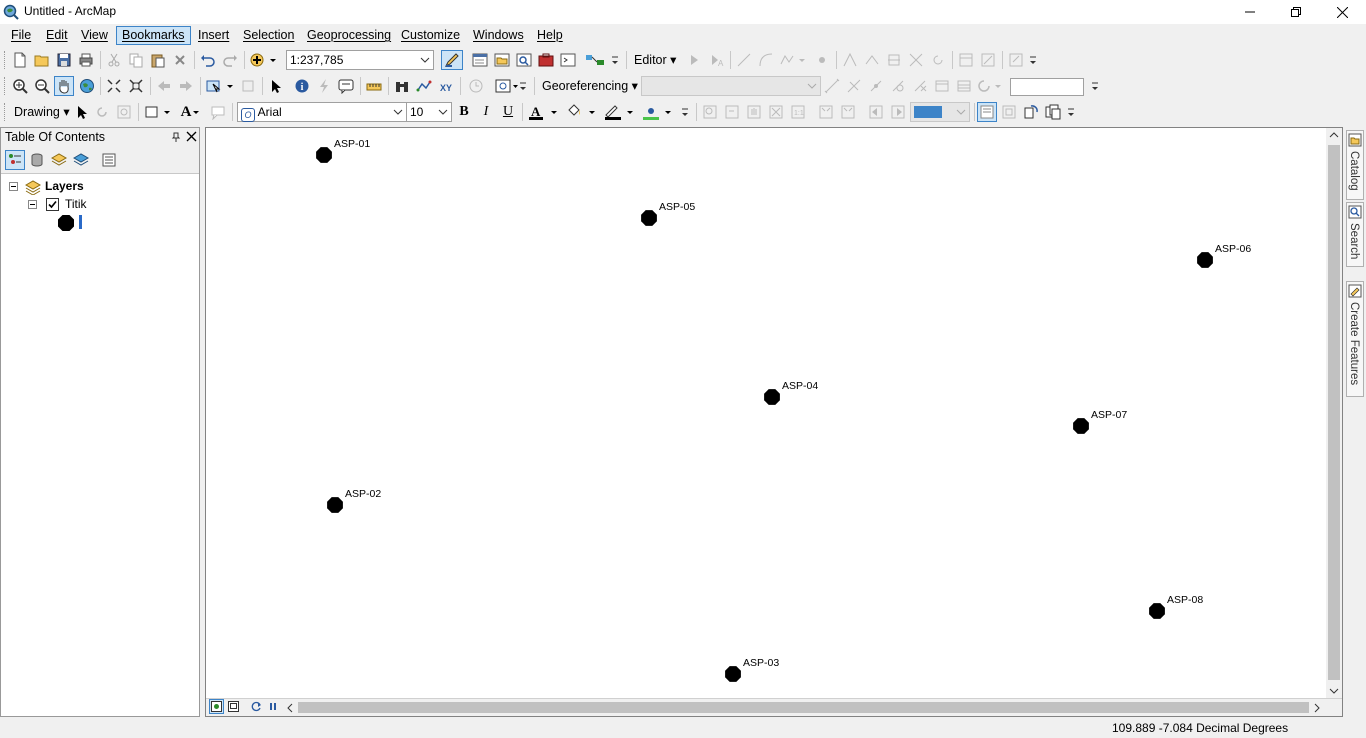 Image resolution: width=1366 pixels, height=738 pixels. Describe the element at coordinates (966, 60) in the screenshot. I see `attributes-button` at that location.